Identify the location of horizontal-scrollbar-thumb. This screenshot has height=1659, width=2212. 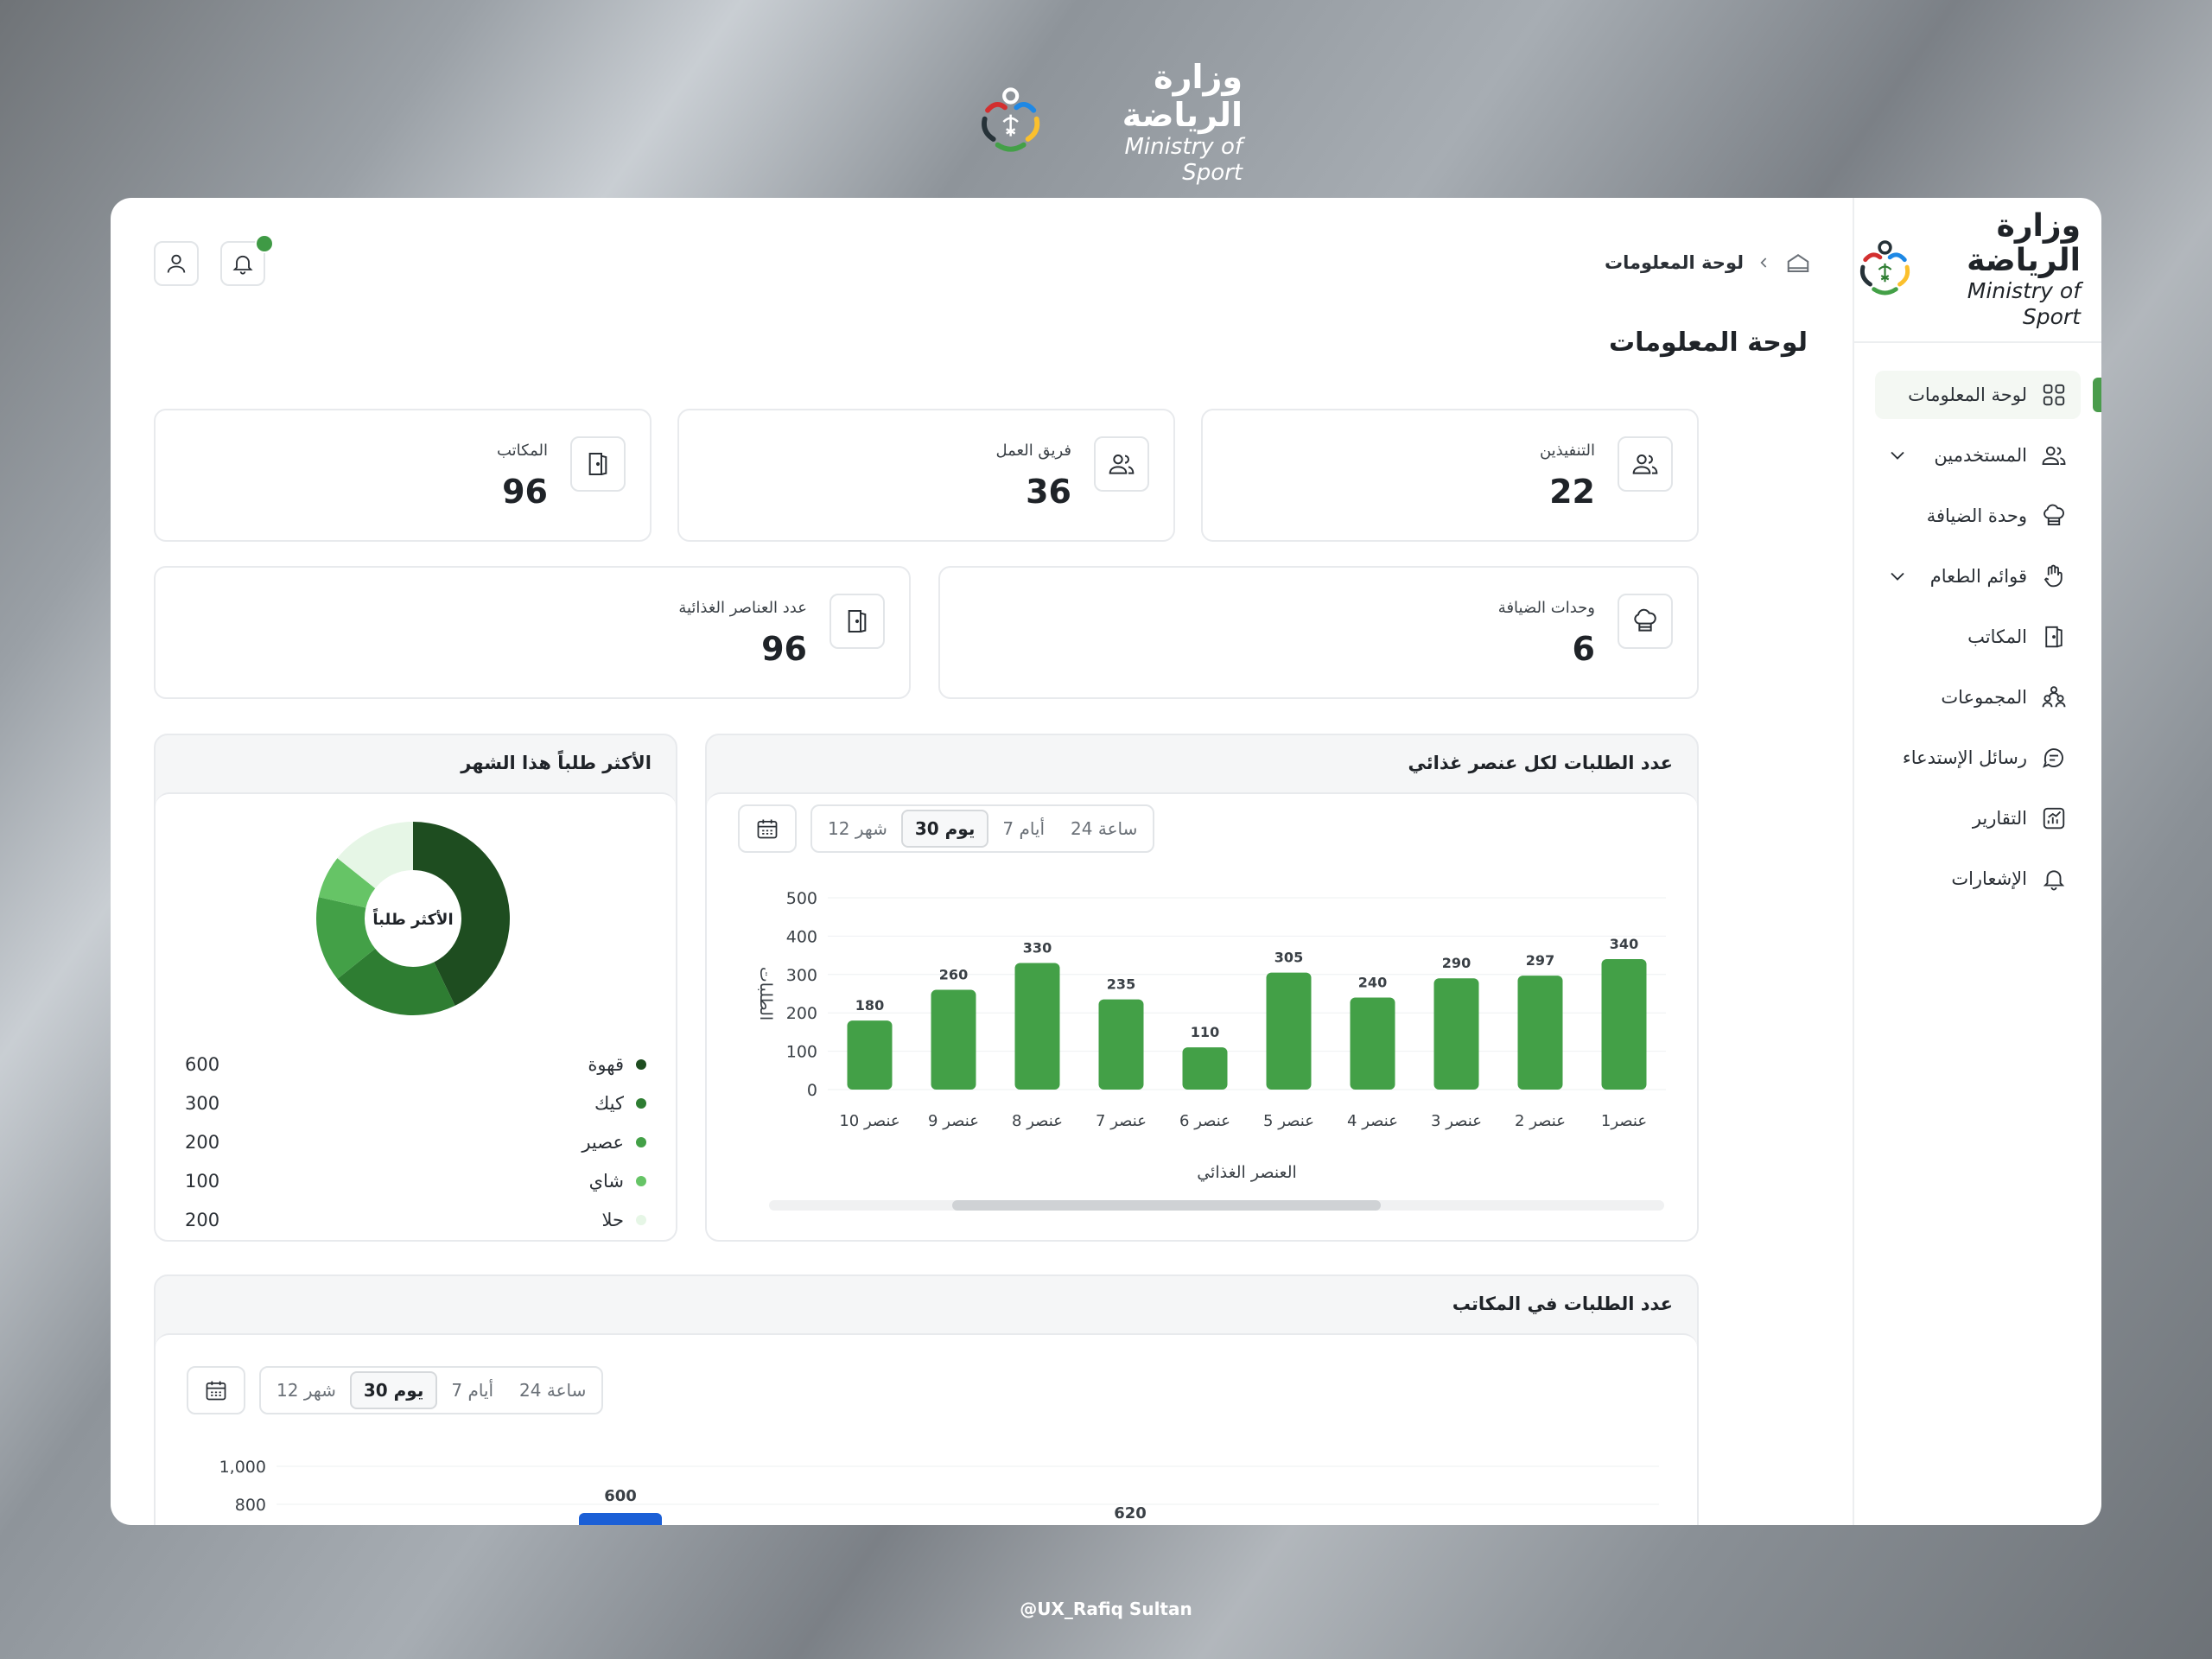
(1166, 1205).